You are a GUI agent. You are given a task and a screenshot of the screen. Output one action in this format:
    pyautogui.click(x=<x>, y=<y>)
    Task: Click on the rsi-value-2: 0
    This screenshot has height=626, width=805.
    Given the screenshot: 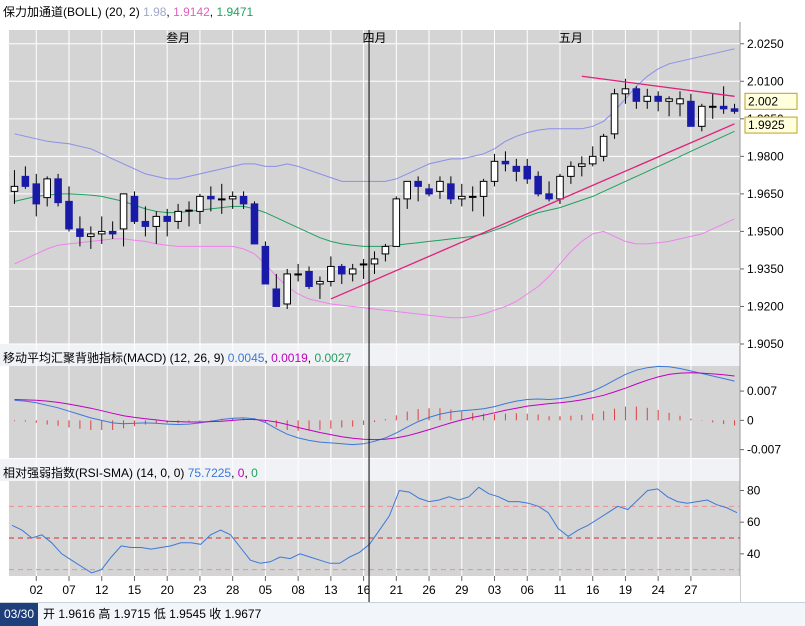 What is the action you would take?
    pyautogui.click(x=241, y=473)
    